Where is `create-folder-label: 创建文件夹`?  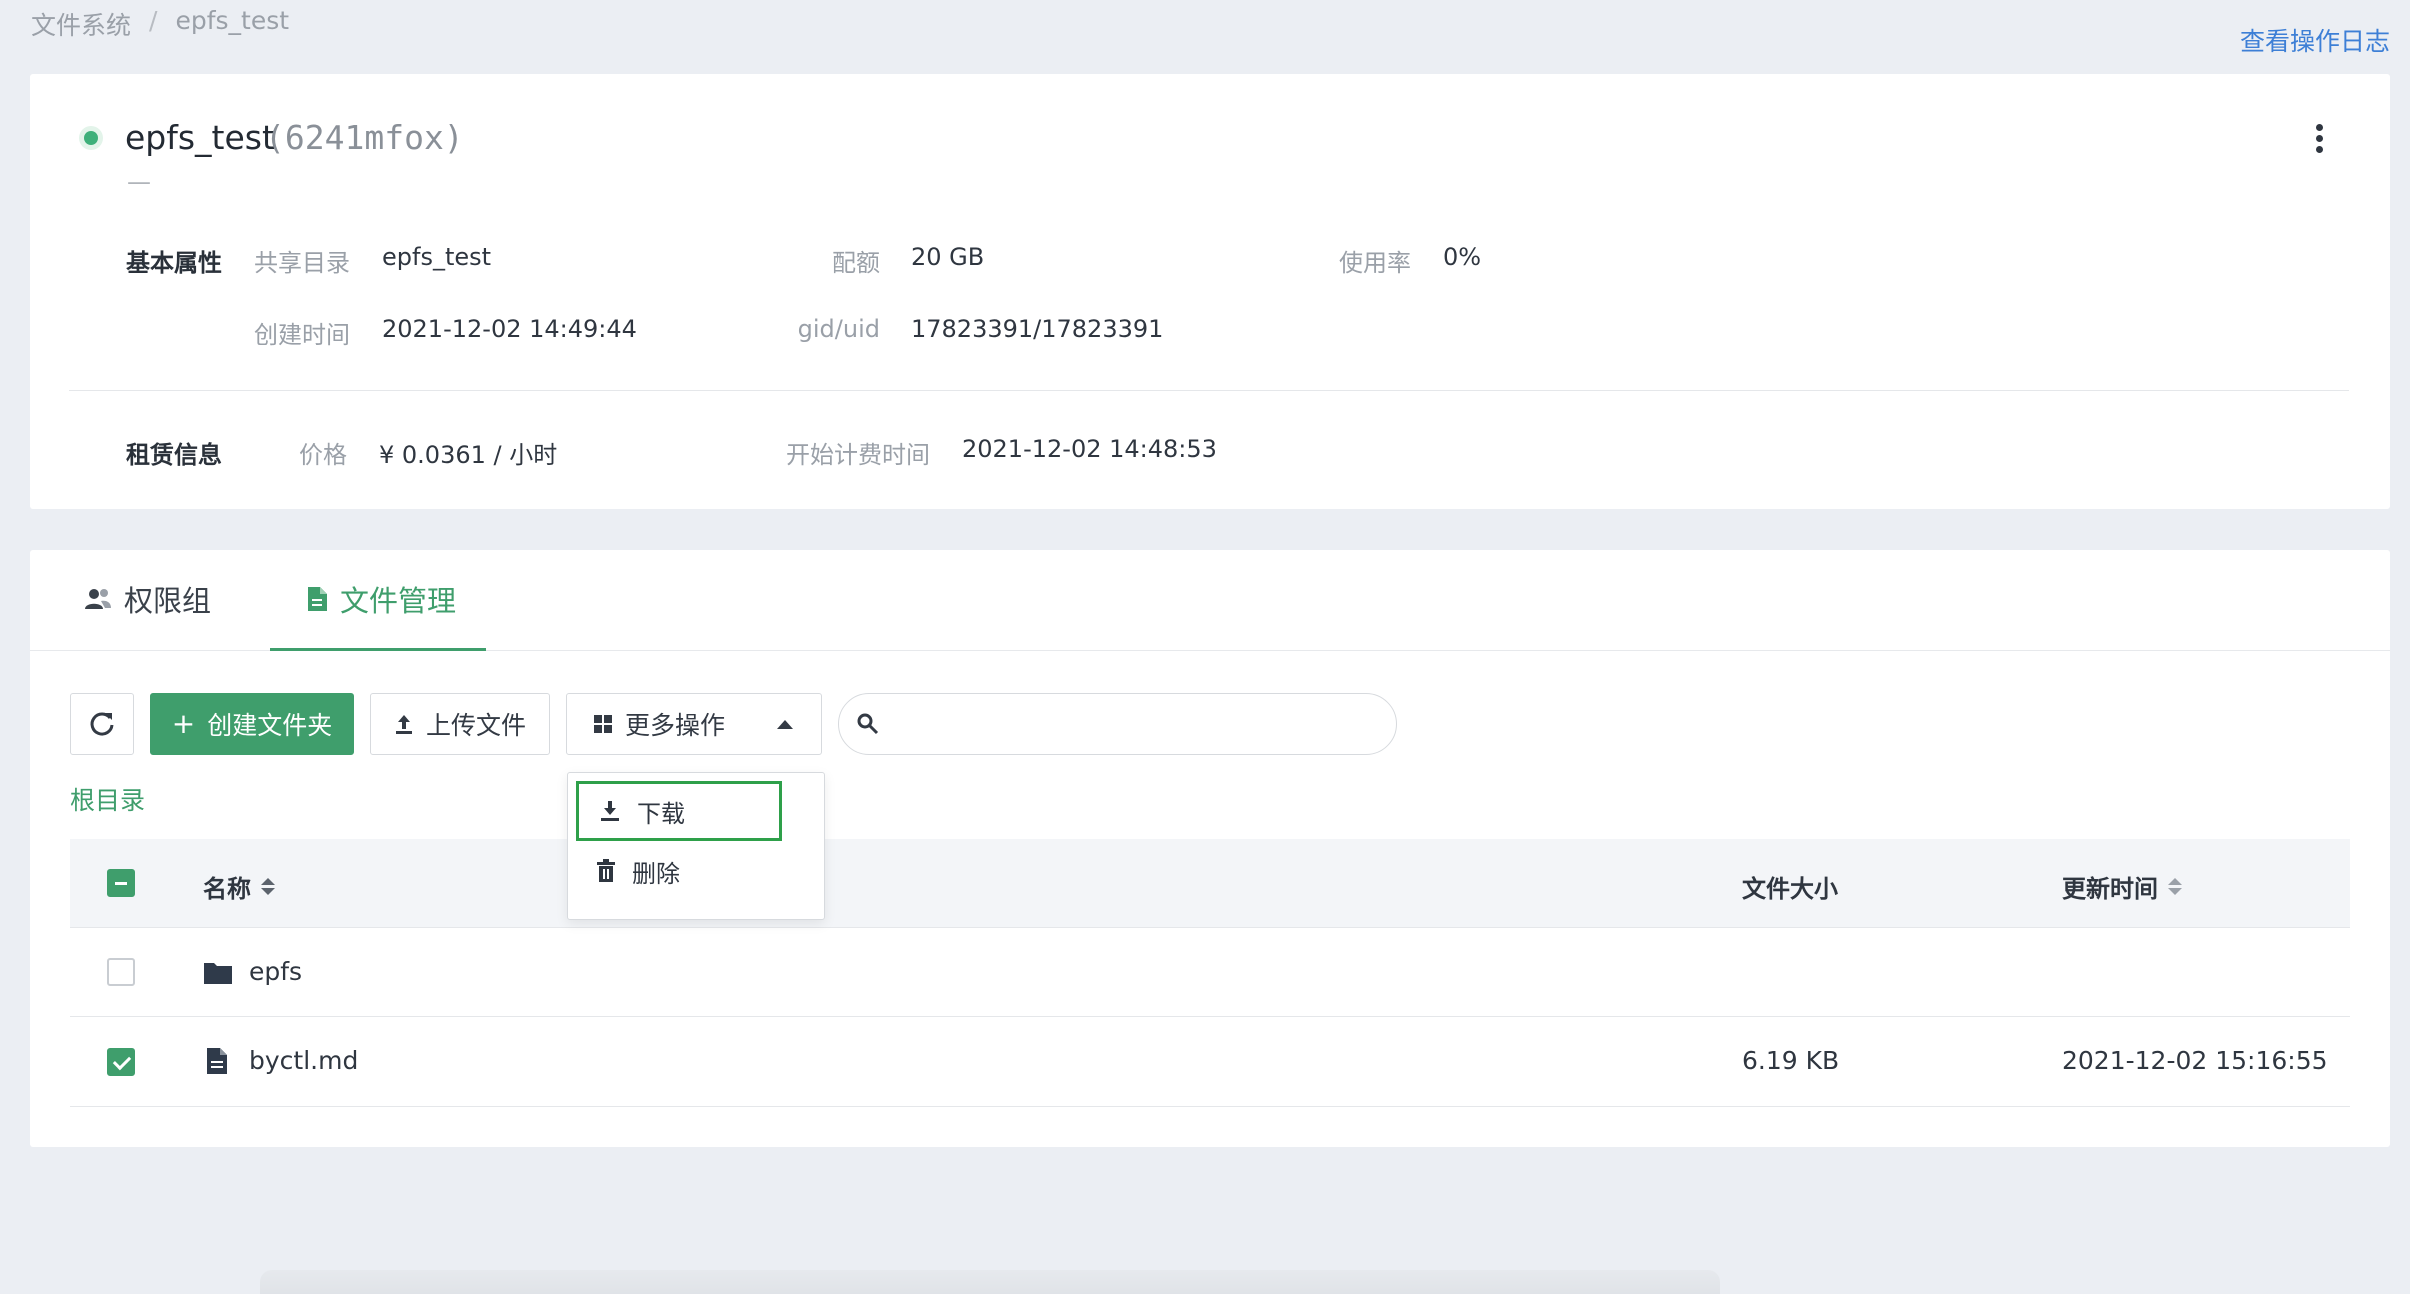
create-folder-label: 创建文件夹 is located at coordinates (270, 725).